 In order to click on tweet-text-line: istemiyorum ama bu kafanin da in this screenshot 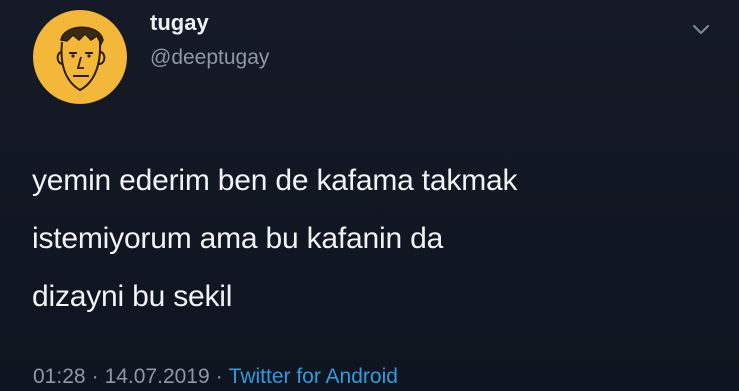, I will do `click(238, 238)`.